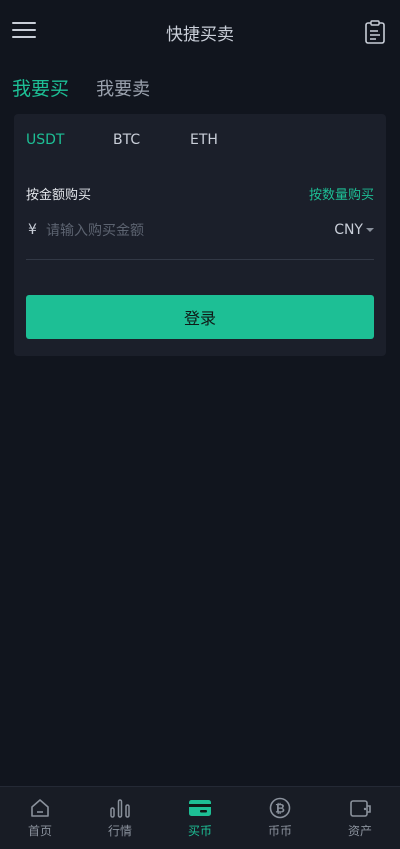 The image size is (400, 849). What do you see at coordinates (200, 808) in the screenshot?
I see `wallet-card-icon` at bounding box center [200, 808].